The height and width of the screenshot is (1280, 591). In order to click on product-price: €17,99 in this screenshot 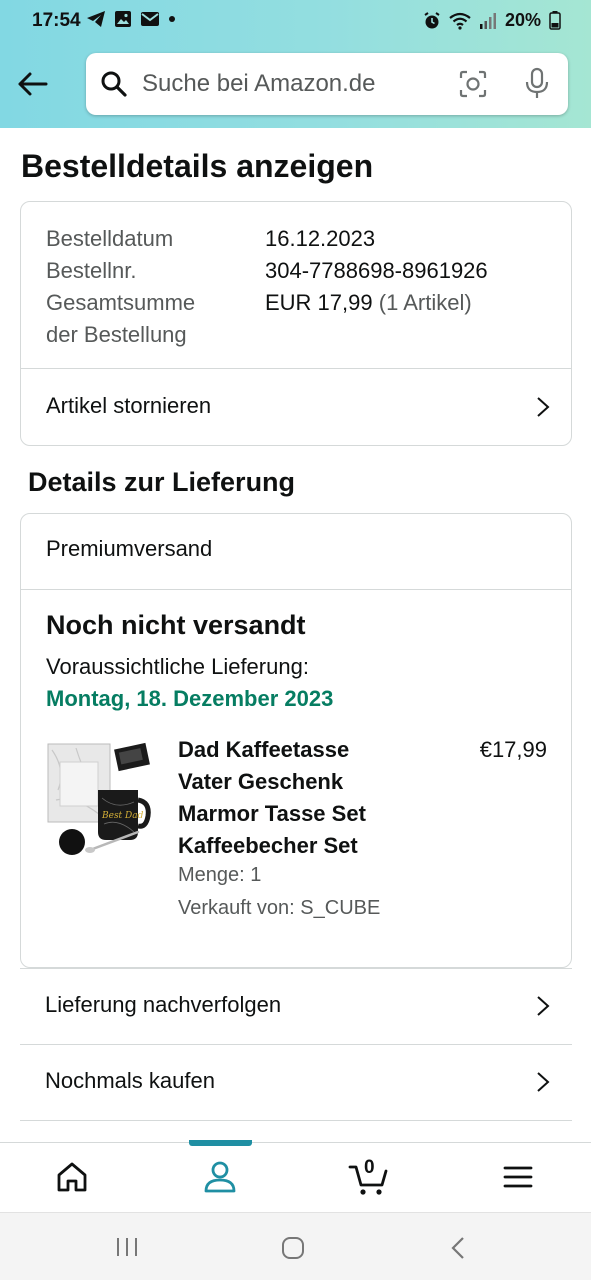, I will do `click(513, 749)`.